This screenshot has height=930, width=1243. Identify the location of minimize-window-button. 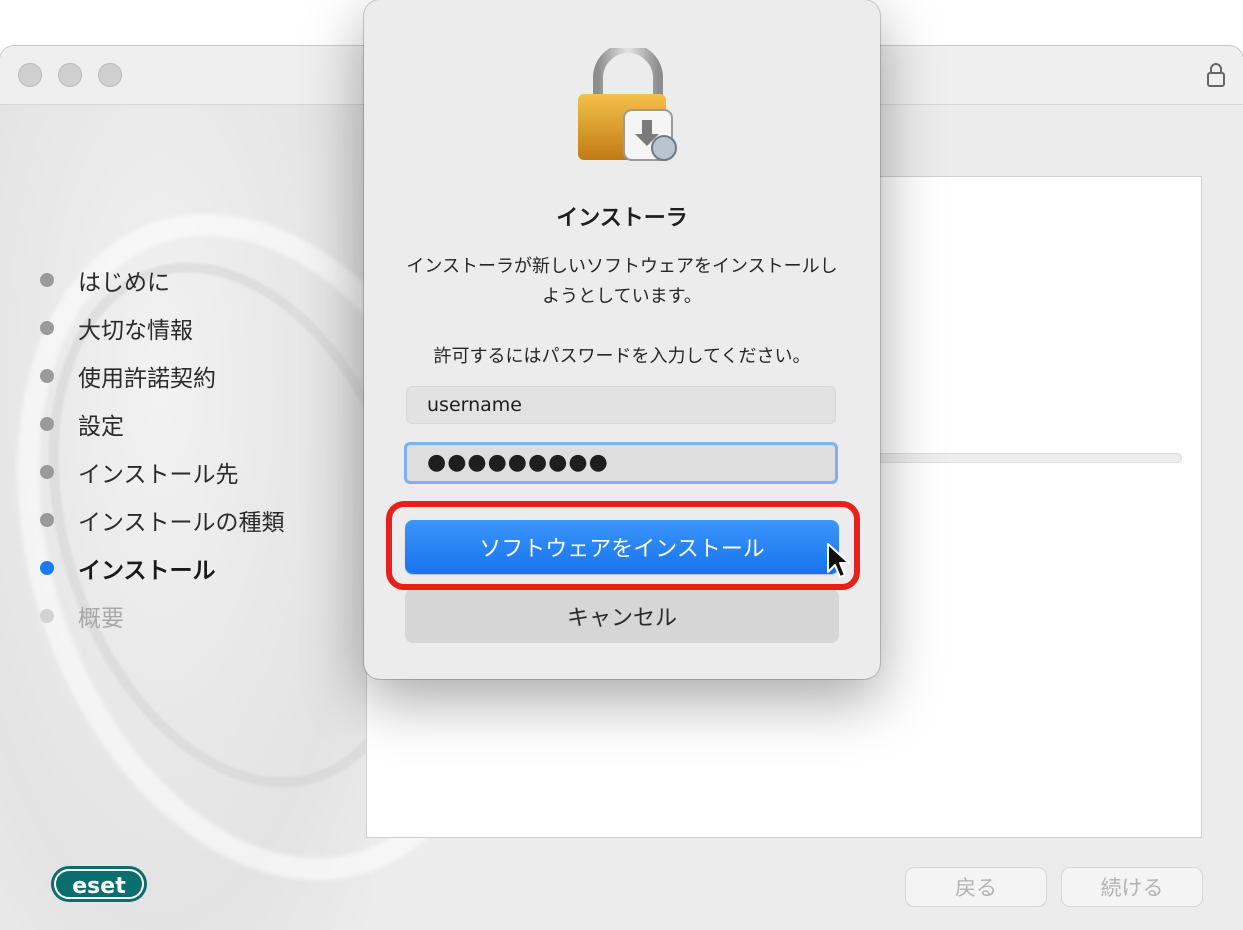
(70, 75).